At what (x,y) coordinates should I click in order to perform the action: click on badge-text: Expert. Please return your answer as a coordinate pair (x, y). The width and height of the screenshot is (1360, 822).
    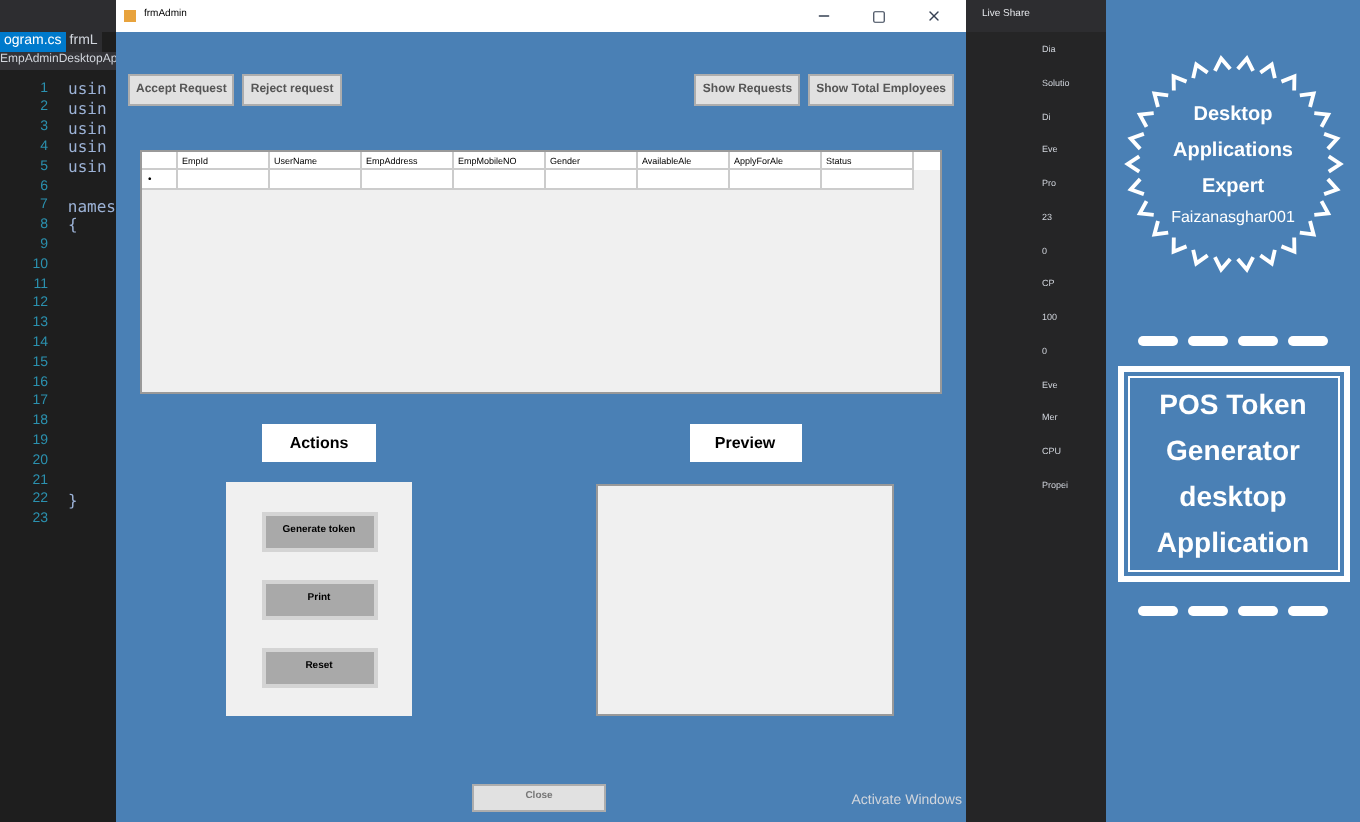
    Looking at the image, I should click on (1233, 188).